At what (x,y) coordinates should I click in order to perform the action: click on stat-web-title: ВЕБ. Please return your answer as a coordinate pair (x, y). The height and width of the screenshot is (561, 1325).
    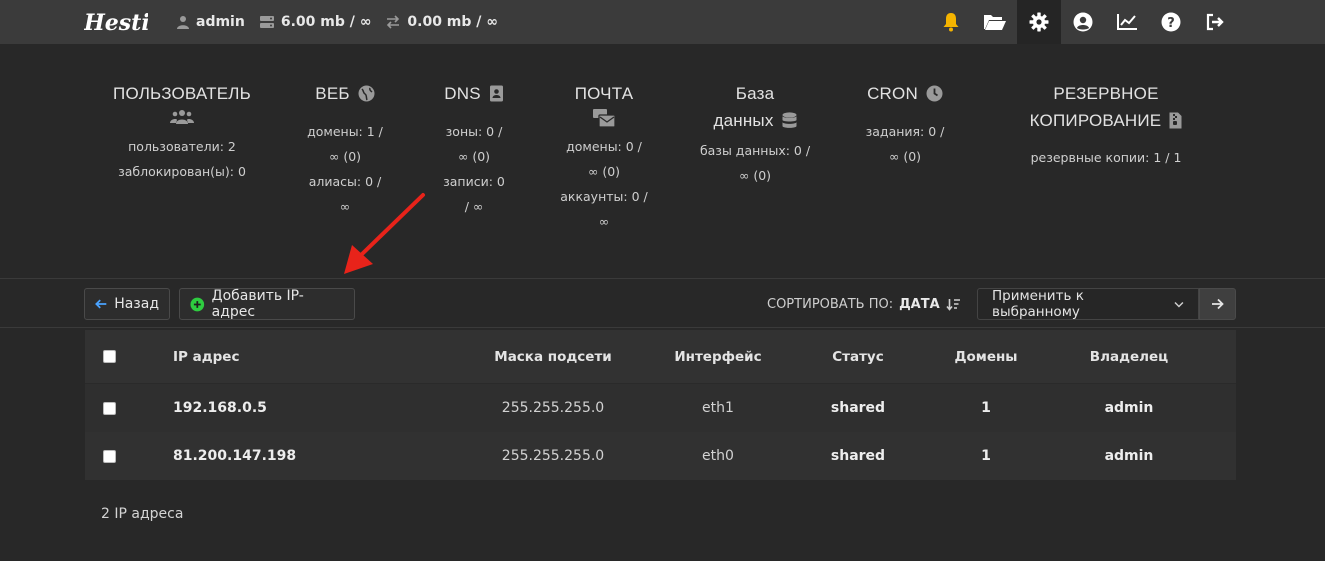
    Looking at the image, I should click on (332, 93).